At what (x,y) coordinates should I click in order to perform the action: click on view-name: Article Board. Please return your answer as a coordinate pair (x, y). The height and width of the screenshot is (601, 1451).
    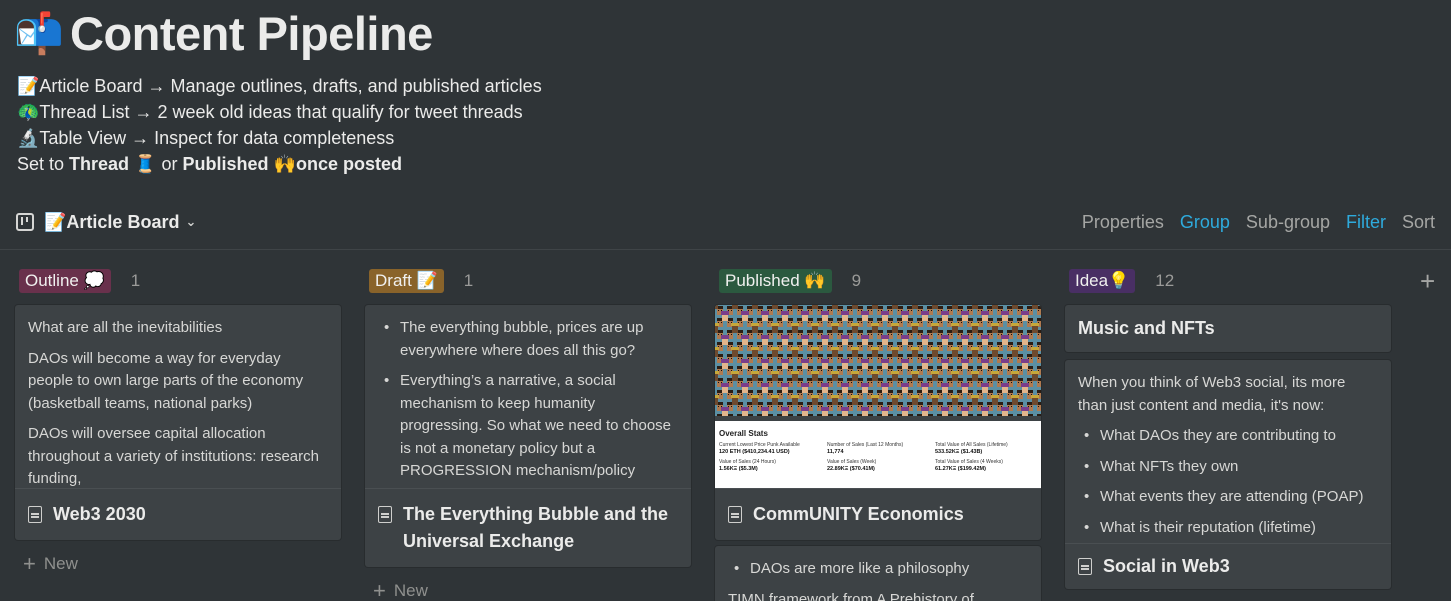
    Looking at the image, I should click on (123, 221).